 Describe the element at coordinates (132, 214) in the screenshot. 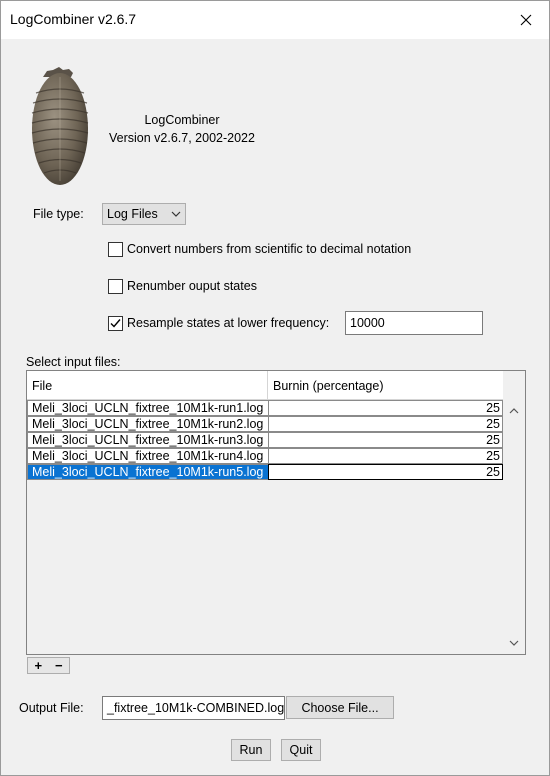

I see `file-type-value: Log Files` at that location.